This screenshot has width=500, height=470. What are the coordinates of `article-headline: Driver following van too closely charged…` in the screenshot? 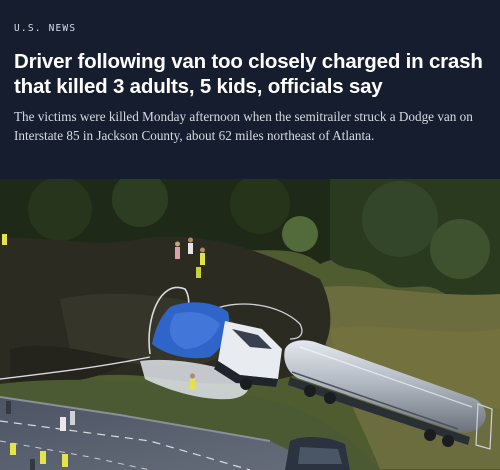 It's located at (250, 74).